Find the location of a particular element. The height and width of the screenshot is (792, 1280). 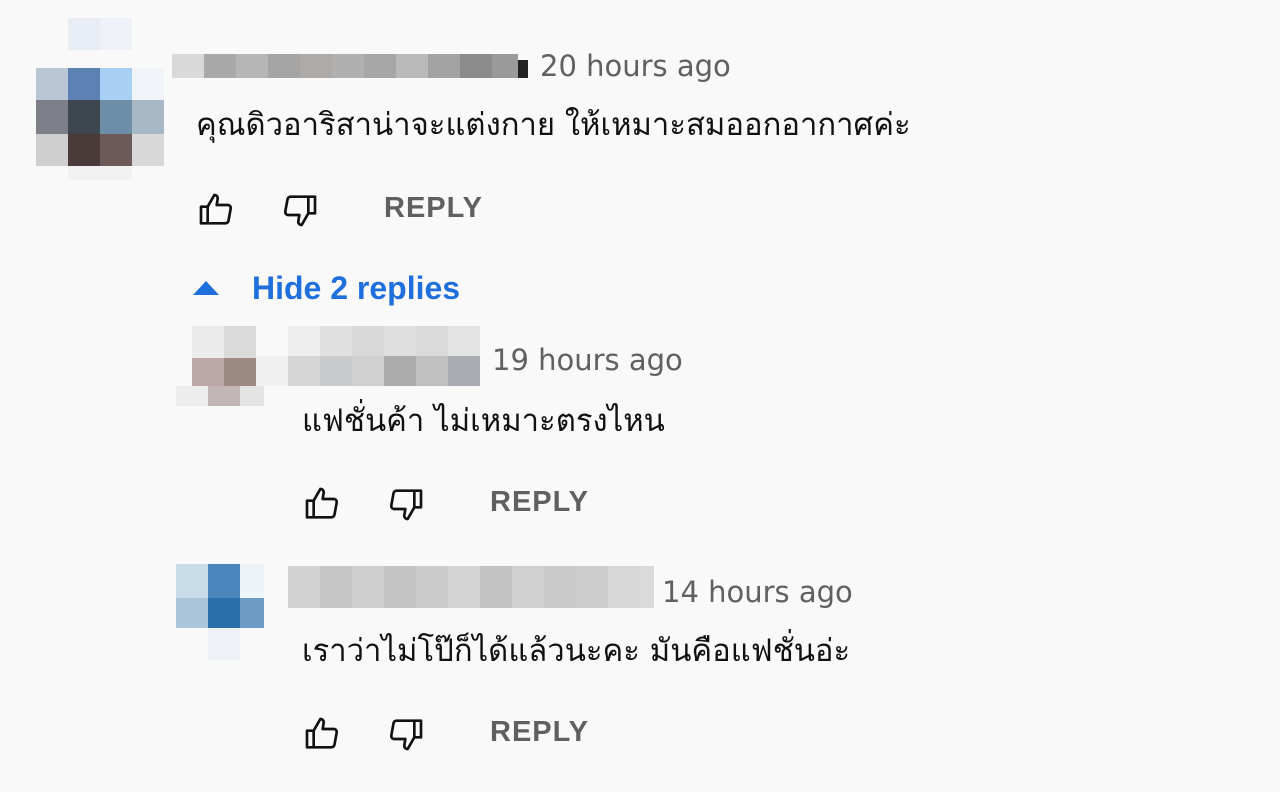

comment-timestamp: 14 hours ago is located at coordinates (757, 592).